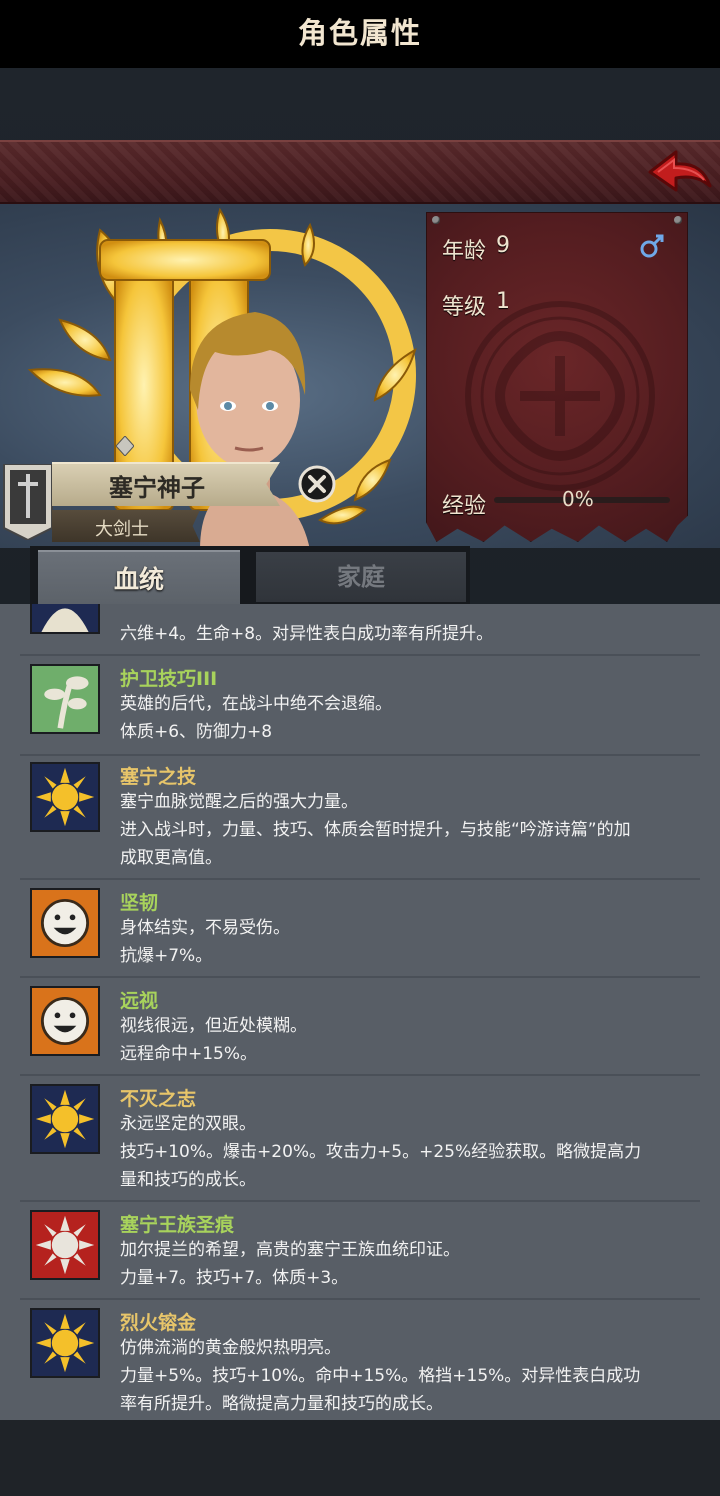  What do you see at coordinates (560, 396) in the screenshot?
I see `celtic-knot-emblem` at bounding box center [560, 396].